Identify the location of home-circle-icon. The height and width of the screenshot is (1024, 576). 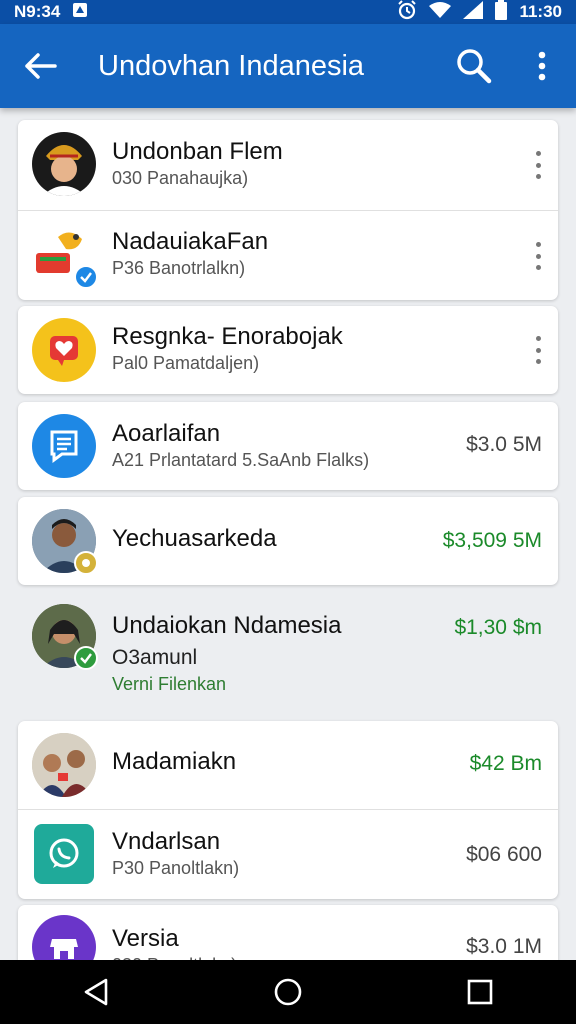
(288, 992).